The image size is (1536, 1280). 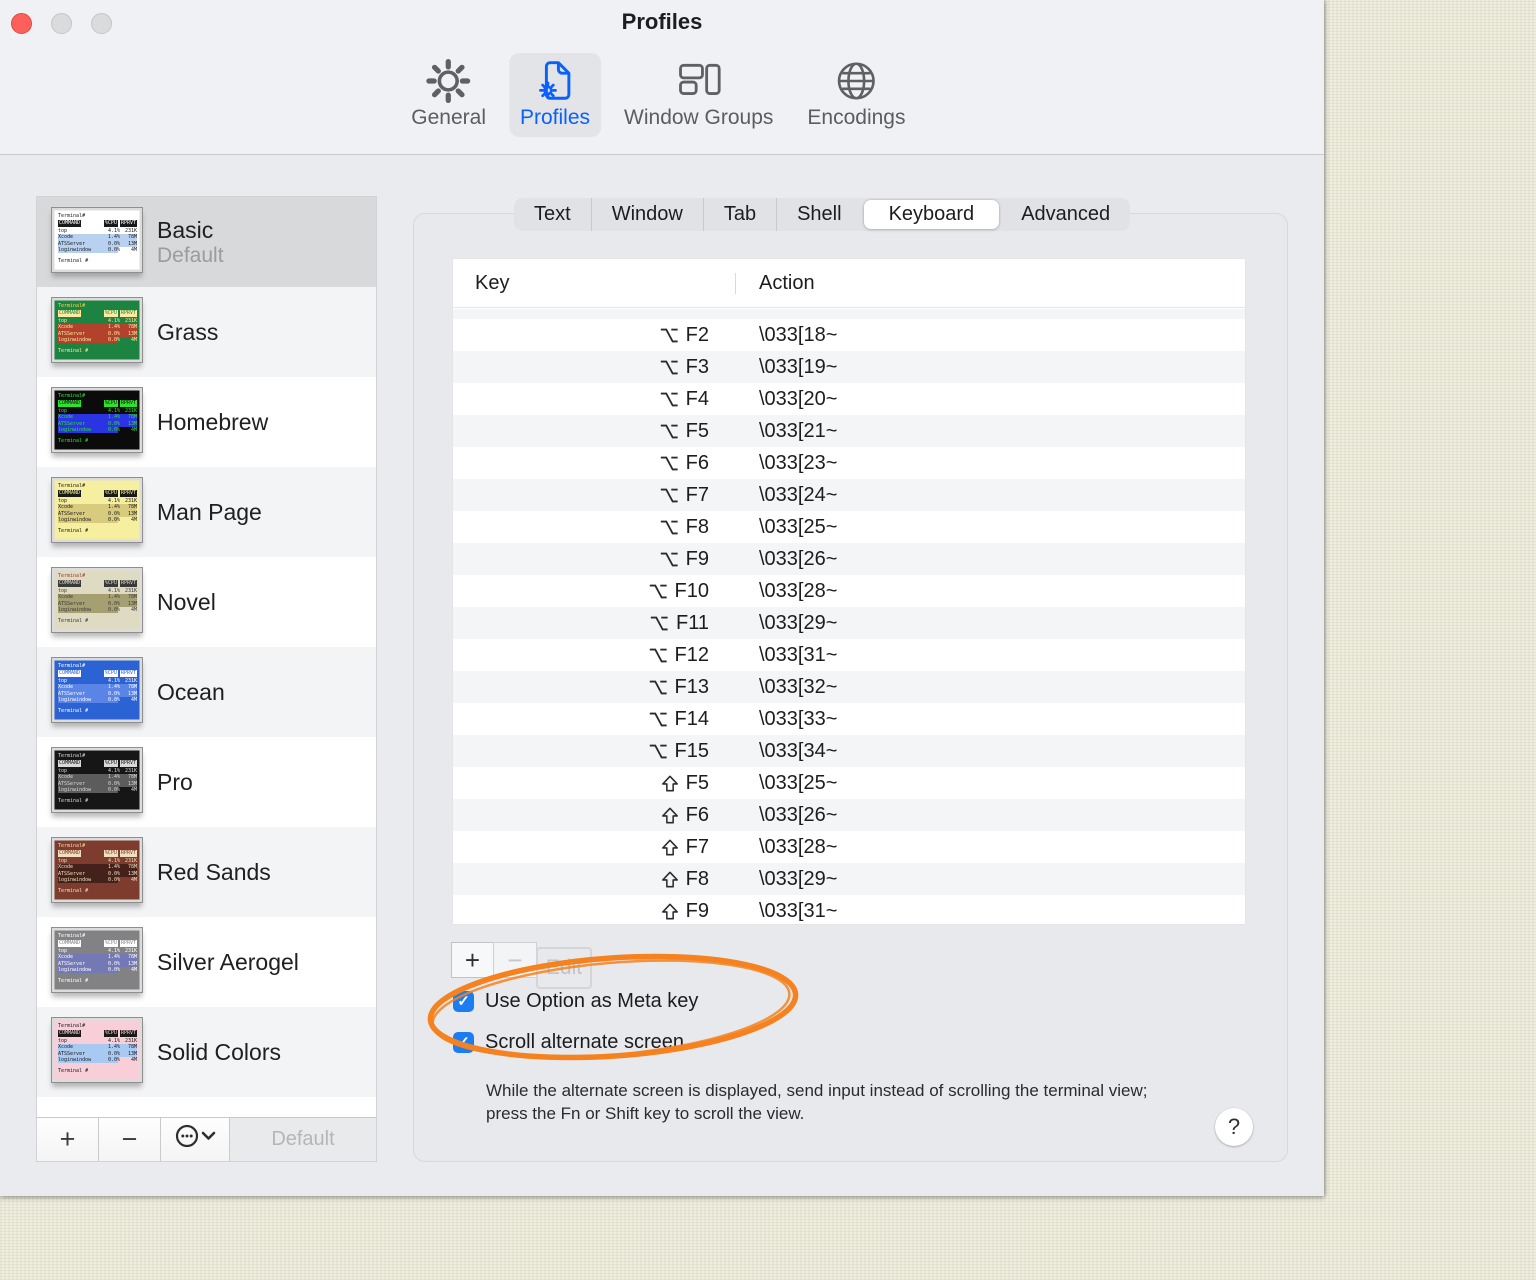 I want to click on key-mapping-row: F5 \033[25~, so click(x=849, y=783).